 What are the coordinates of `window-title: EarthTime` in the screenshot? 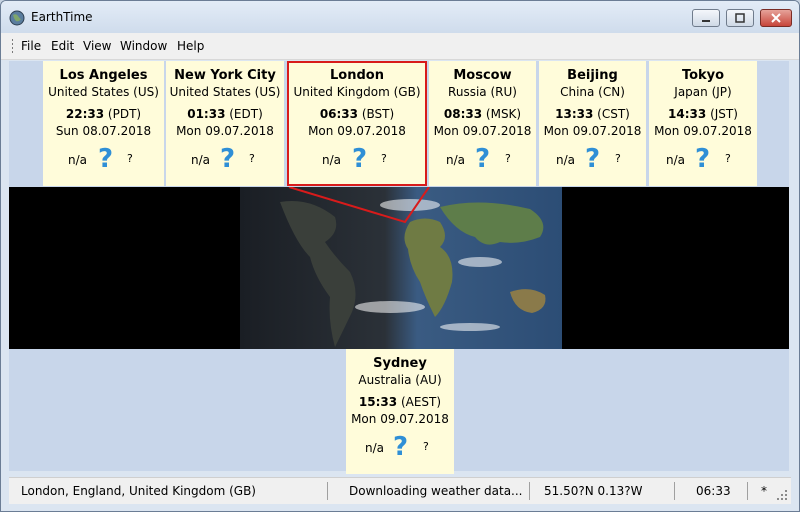 It's located at (62, 17).